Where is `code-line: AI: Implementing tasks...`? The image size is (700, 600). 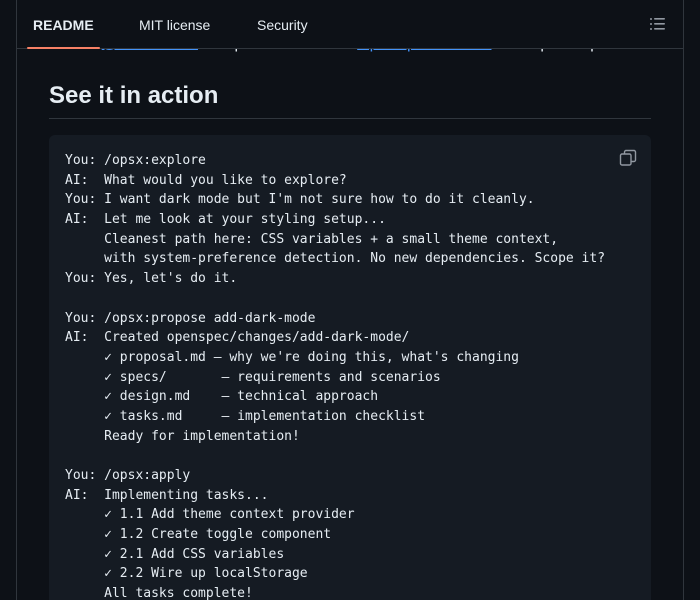 code-line: AI: Implementing tasks... is located at coordinates (167, 495).